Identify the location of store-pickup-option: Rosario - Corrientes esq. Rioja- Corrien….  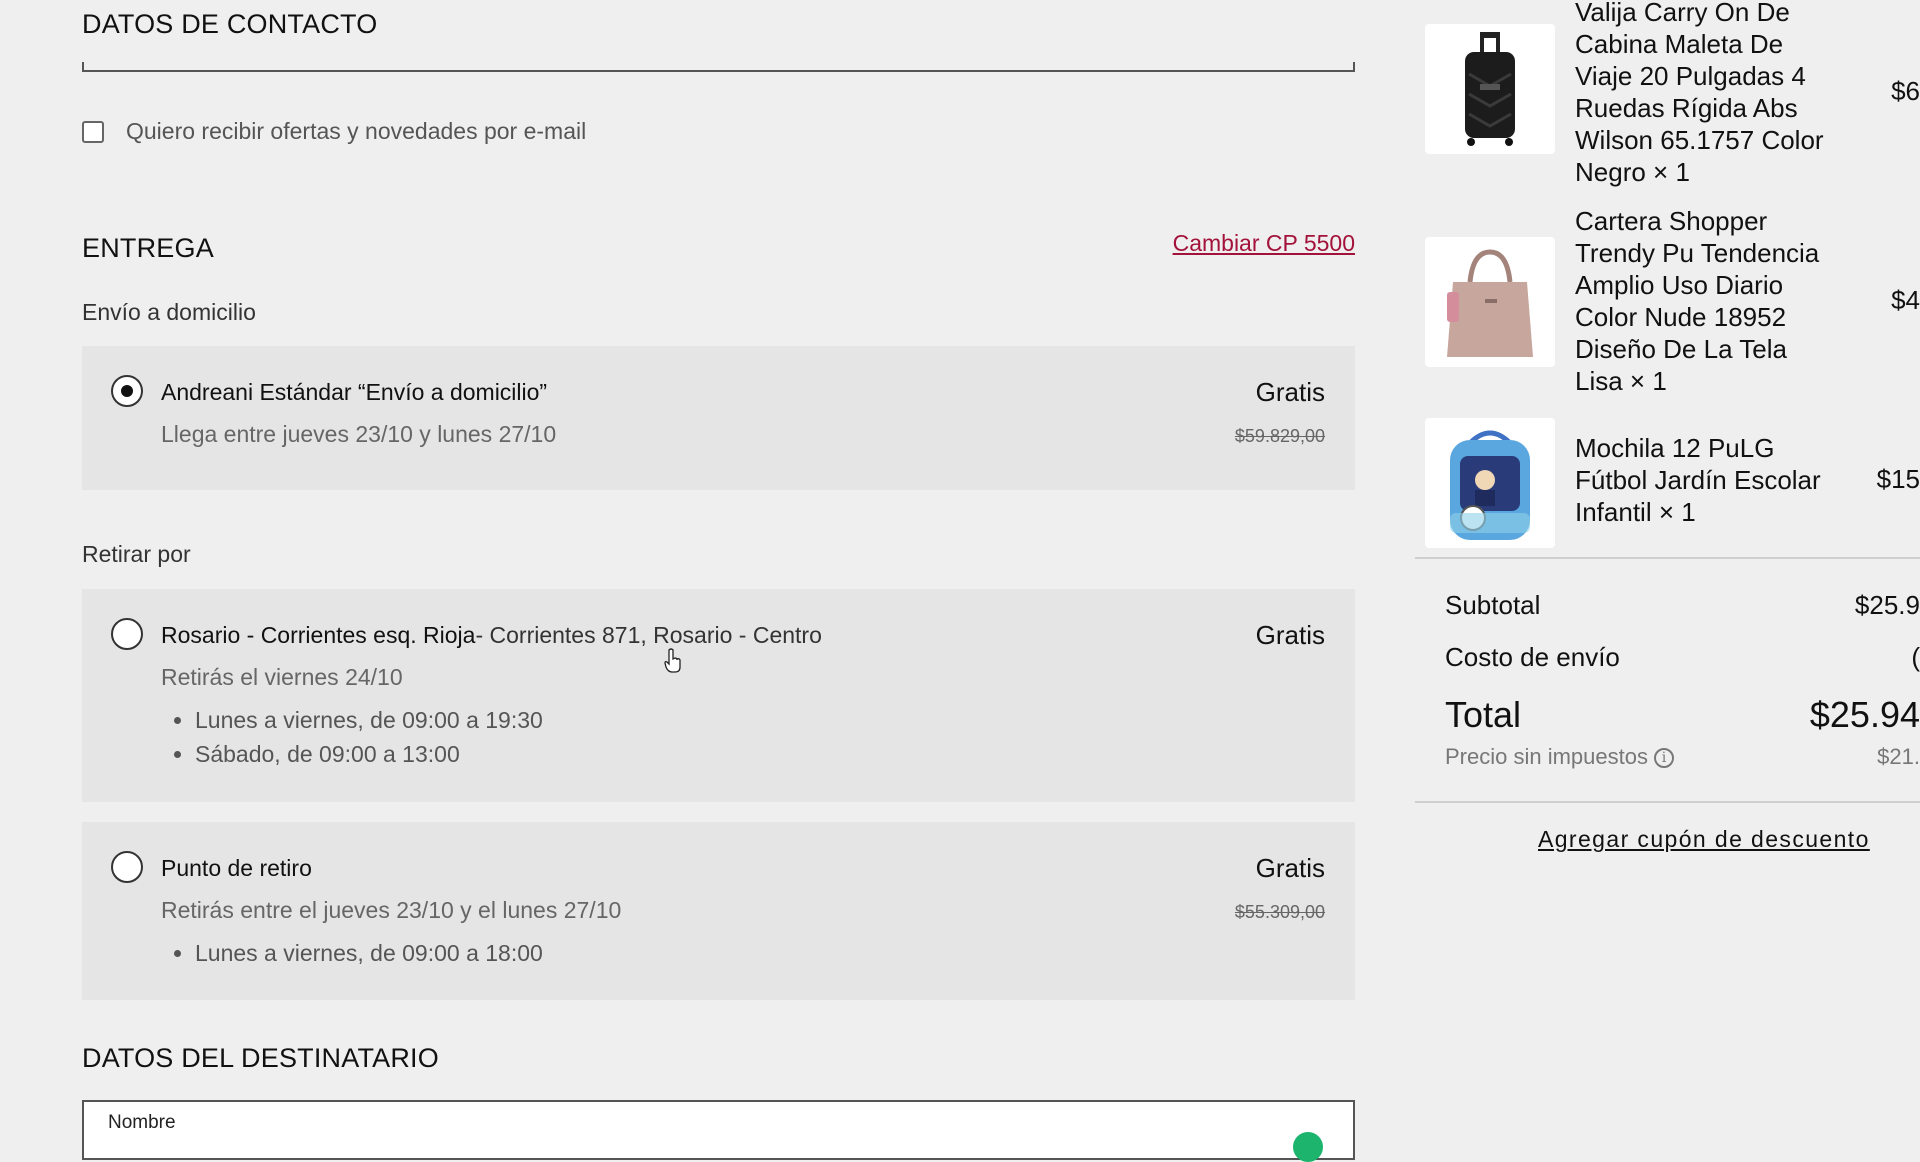
(718, 695).